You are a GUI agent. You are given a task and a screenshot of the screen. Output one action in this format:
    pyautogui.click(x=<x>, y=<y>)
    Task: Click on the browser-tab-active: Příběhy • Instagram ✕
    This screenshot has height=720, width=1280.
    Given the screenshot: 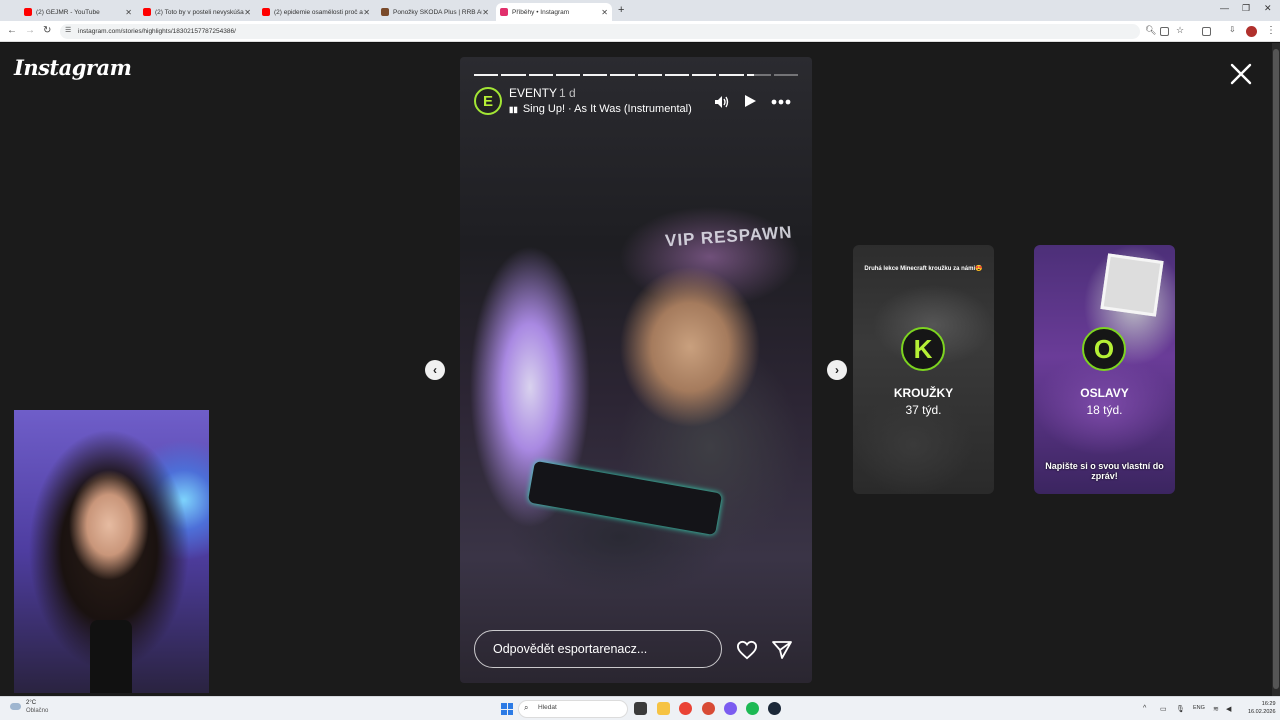 What is the action you would take?
    pyautogui.click(x=554, y=12)
    